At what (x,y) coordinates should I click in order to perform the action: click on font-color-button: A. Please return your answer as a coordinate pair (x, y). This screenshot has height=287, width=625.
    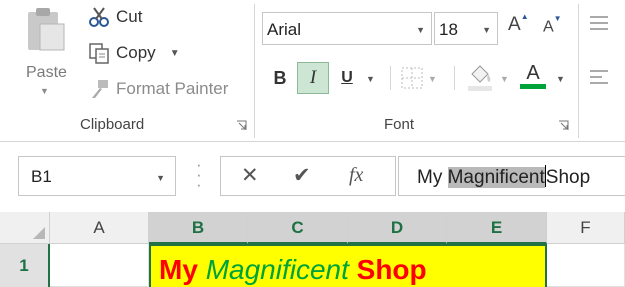
    Looking at the image, I should click on (533, 75).